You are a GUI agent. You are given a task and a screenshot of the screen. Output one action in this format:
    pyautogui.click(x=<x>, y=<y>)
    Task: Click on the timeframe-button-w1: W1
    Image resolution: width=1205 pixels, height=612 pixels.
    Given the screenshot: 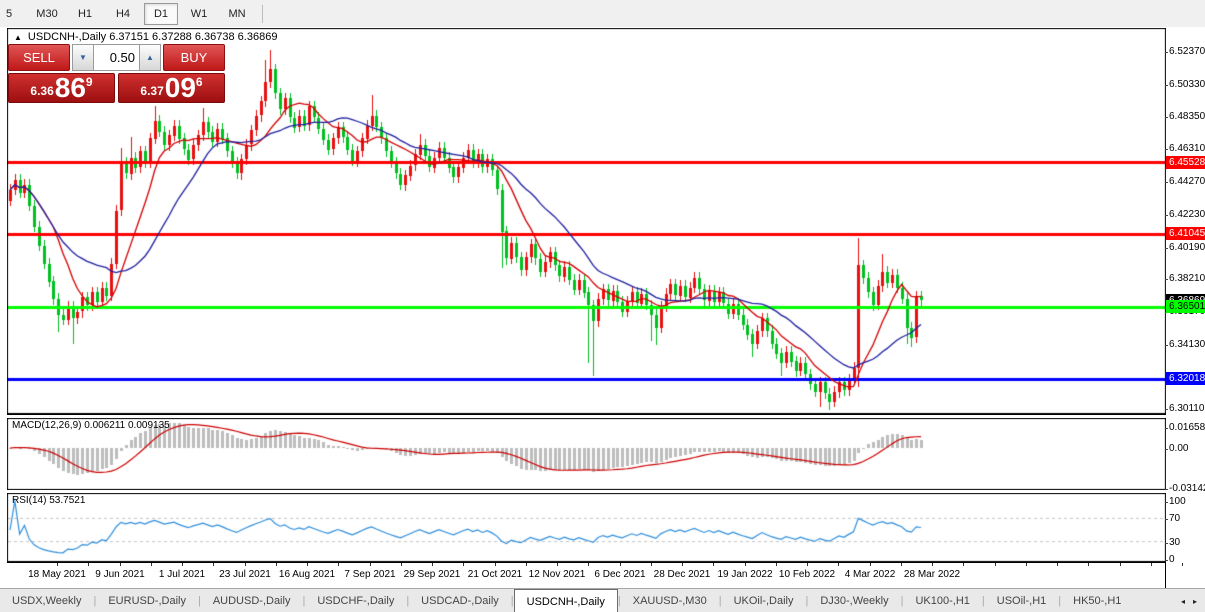 What is the action you would take?
    pyautogui.click(x=199, y=14)
    